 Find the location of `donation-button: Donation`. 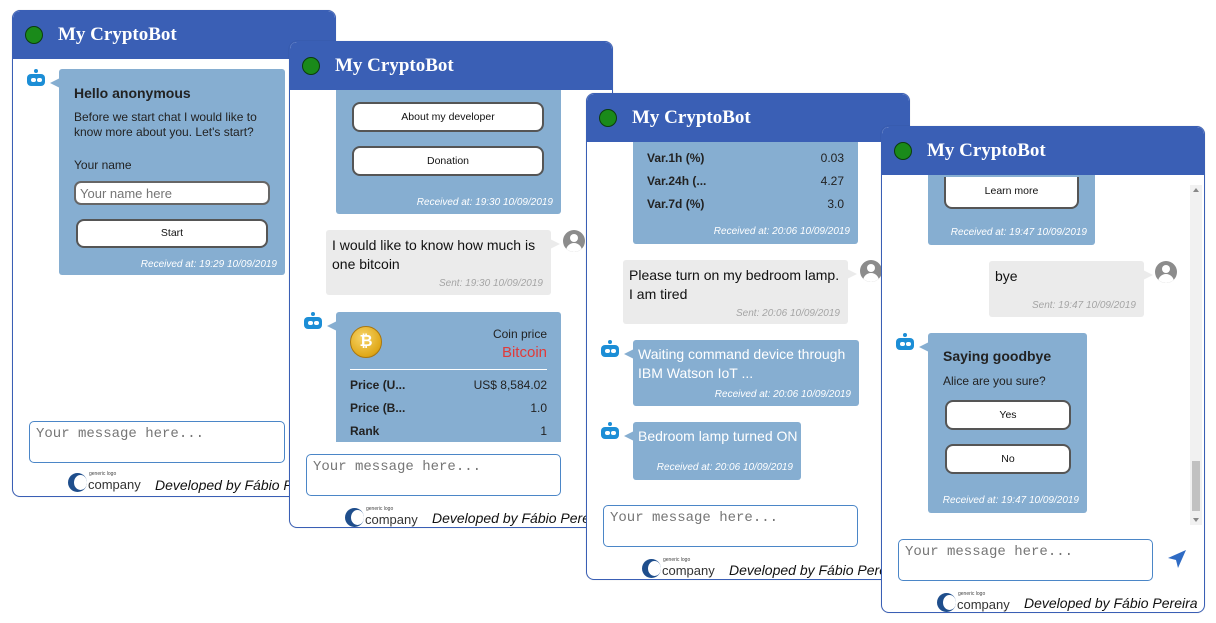

donation-button: Donation is located at coordinates (448, 161).